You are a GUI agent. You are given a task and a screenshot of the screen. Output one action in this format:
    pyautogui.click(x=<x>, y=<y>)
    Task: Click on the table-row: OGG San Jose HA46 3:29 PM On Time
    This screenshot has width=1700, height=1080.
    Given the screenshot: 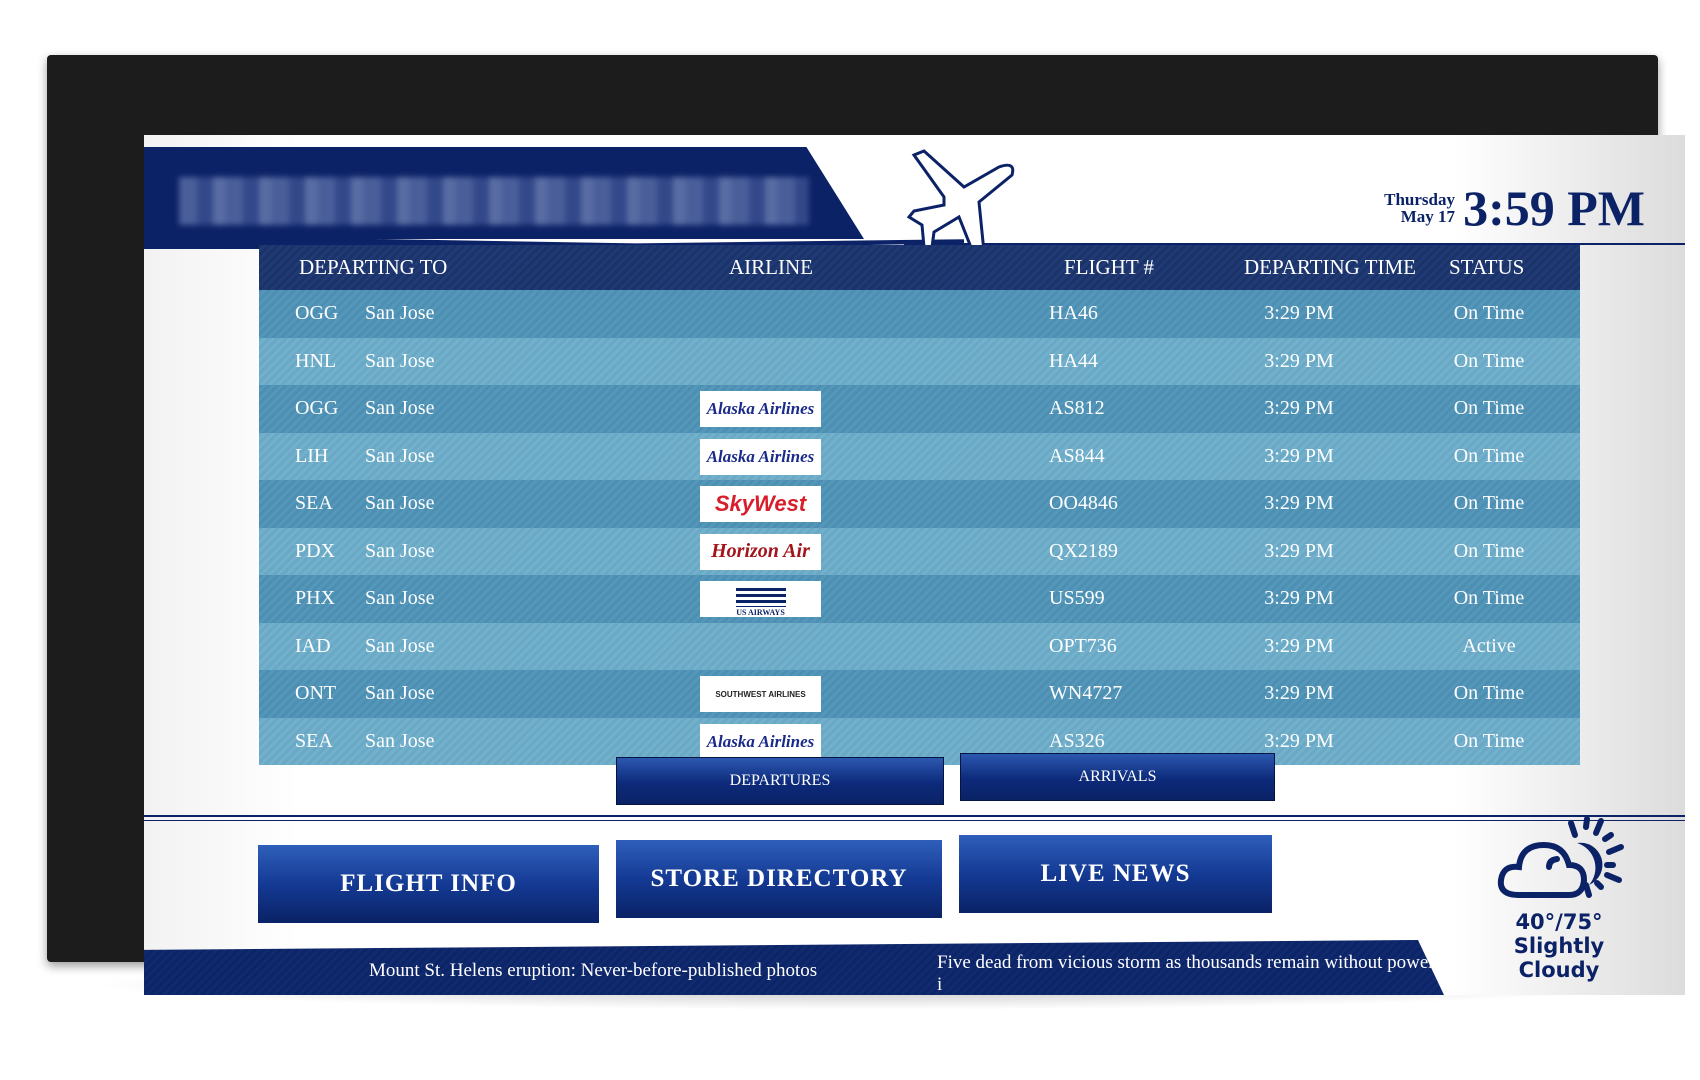 What is the action you would take?
    pyautogui.click(x=919, y=314)
    